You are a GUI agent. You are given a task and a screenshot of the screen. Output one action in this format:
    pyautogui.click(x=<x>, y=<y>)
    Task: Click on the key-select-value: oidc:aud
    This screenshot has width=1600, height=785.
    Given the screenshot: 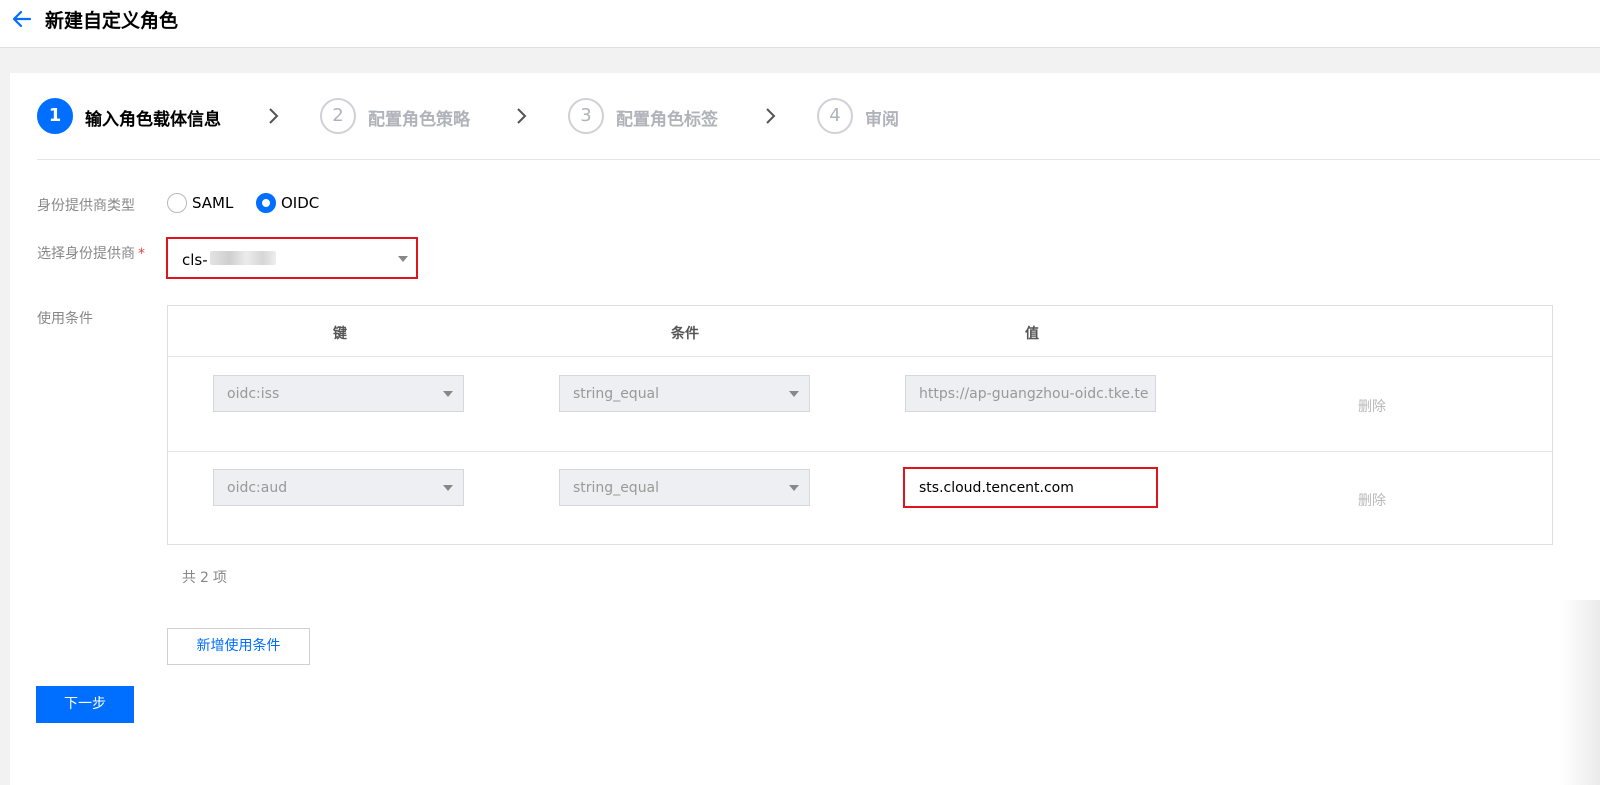 What is the action you would take?
    pyautogui.click(x=257, y=488)
    